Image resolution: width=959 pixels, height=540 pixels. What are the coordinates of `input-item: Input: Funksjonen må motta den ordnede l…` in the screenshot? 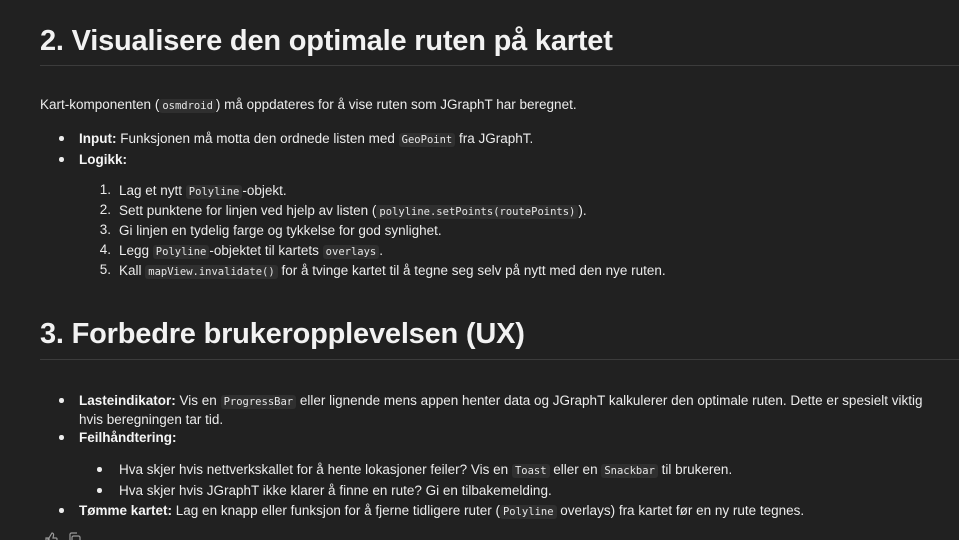 It's located at (306, 139).